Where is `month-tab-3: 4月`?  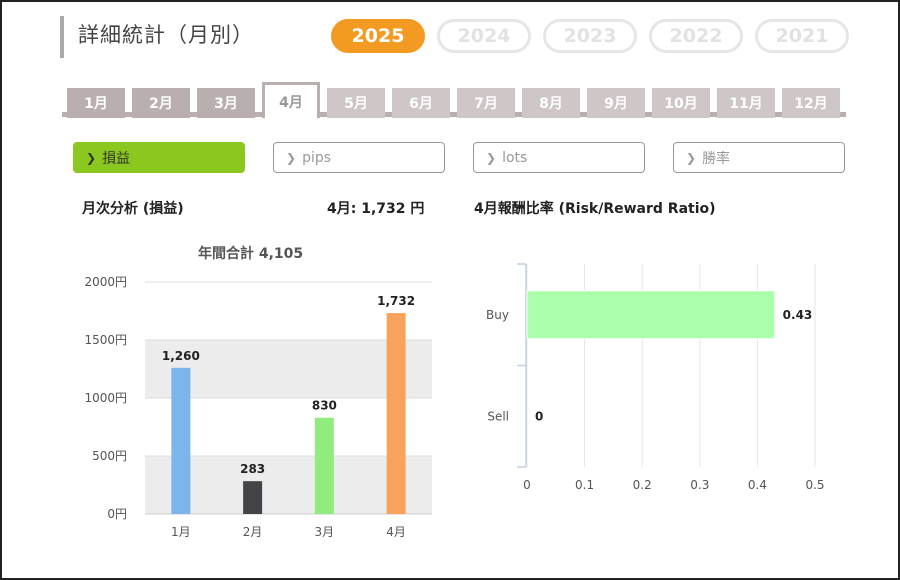
month-tab-3: 4月 is located at coordinates (291, 100).